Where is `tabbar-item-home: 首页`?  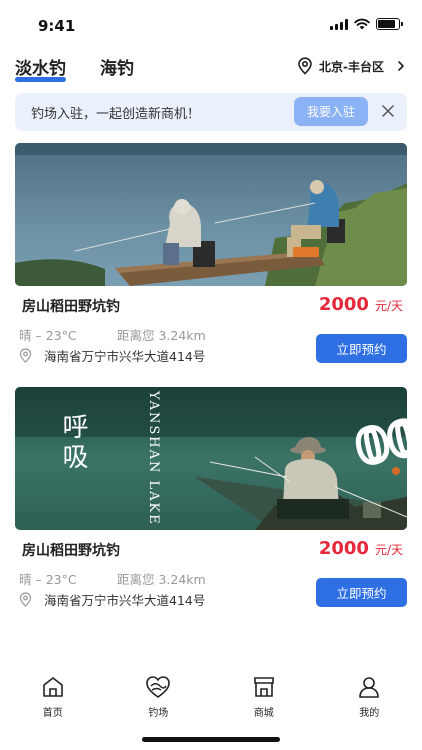 tabbar-item-home: 首页 is located at coordinates (53, 698).